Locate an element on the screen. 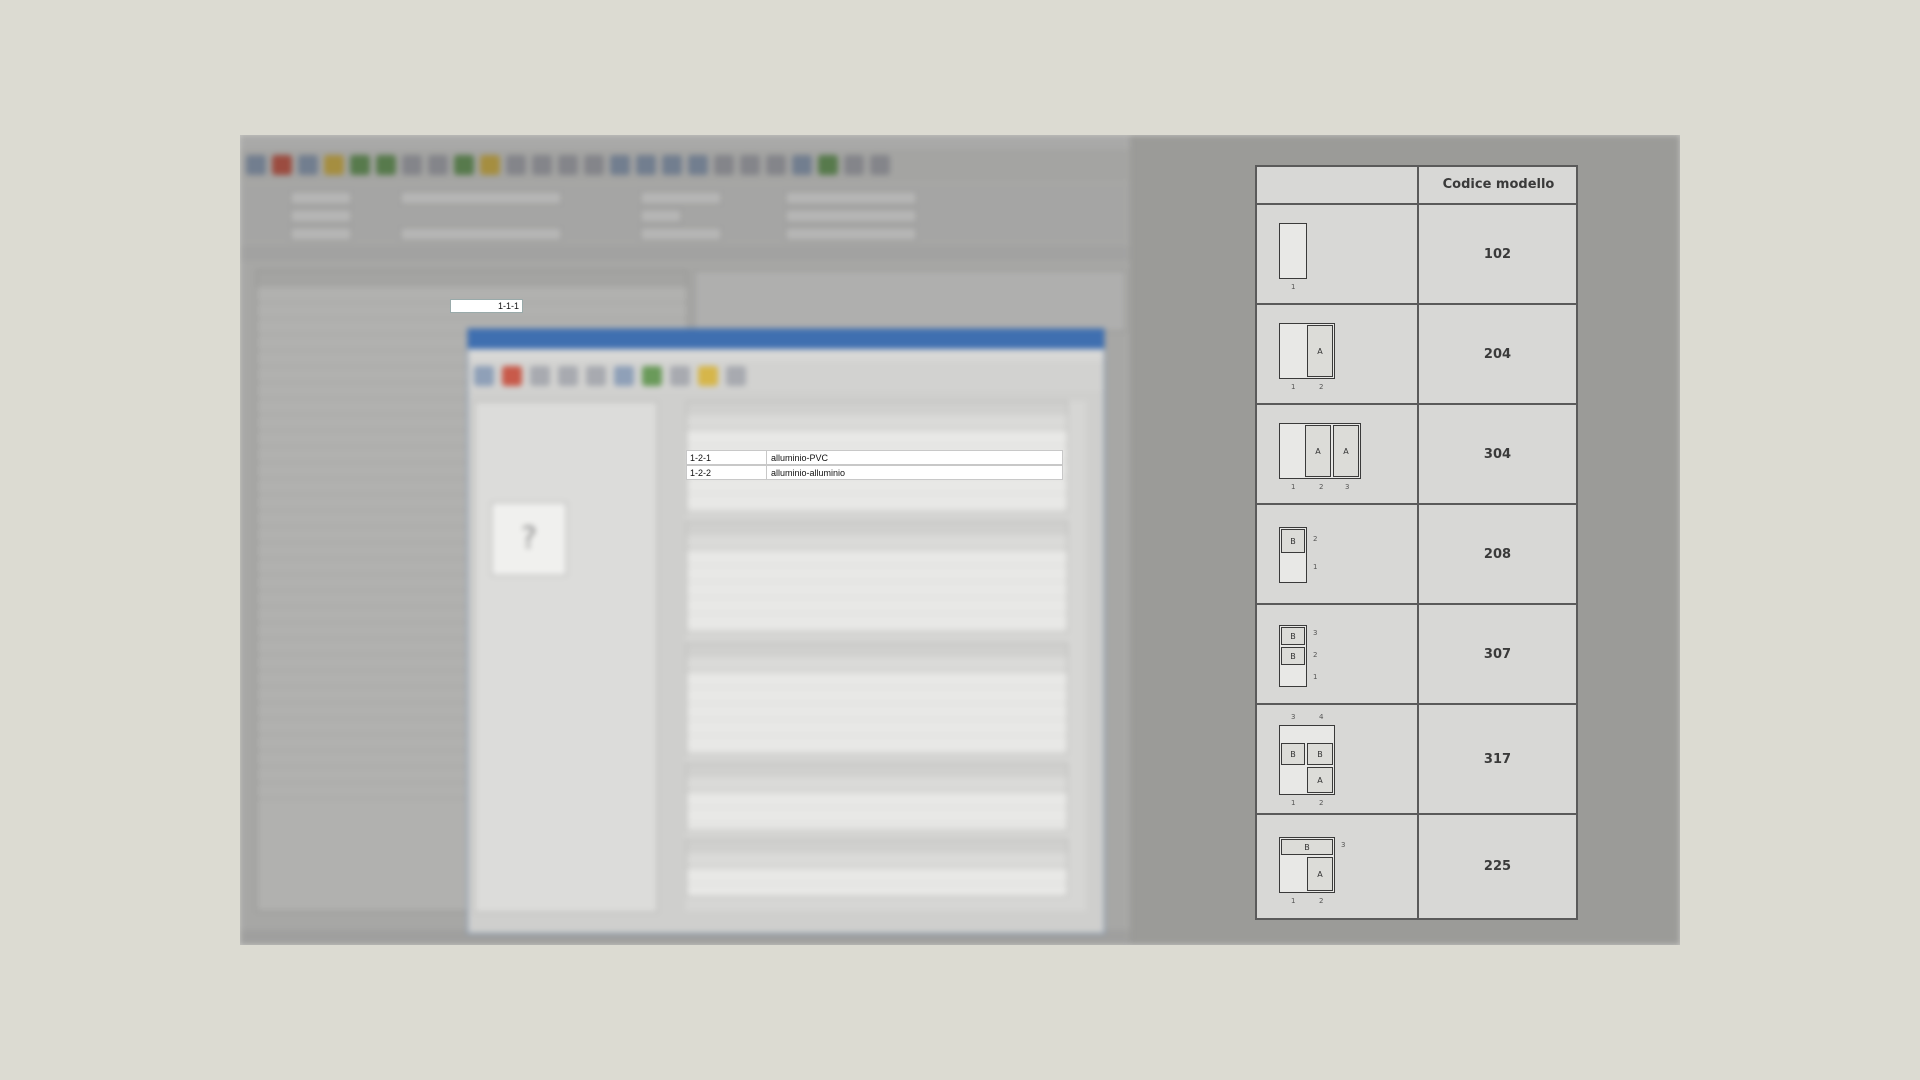 The width and height of the screenshot is (1920, 1080). window-diagram: B B A 3 4 1 2 is located at coordinates (1337, 759).